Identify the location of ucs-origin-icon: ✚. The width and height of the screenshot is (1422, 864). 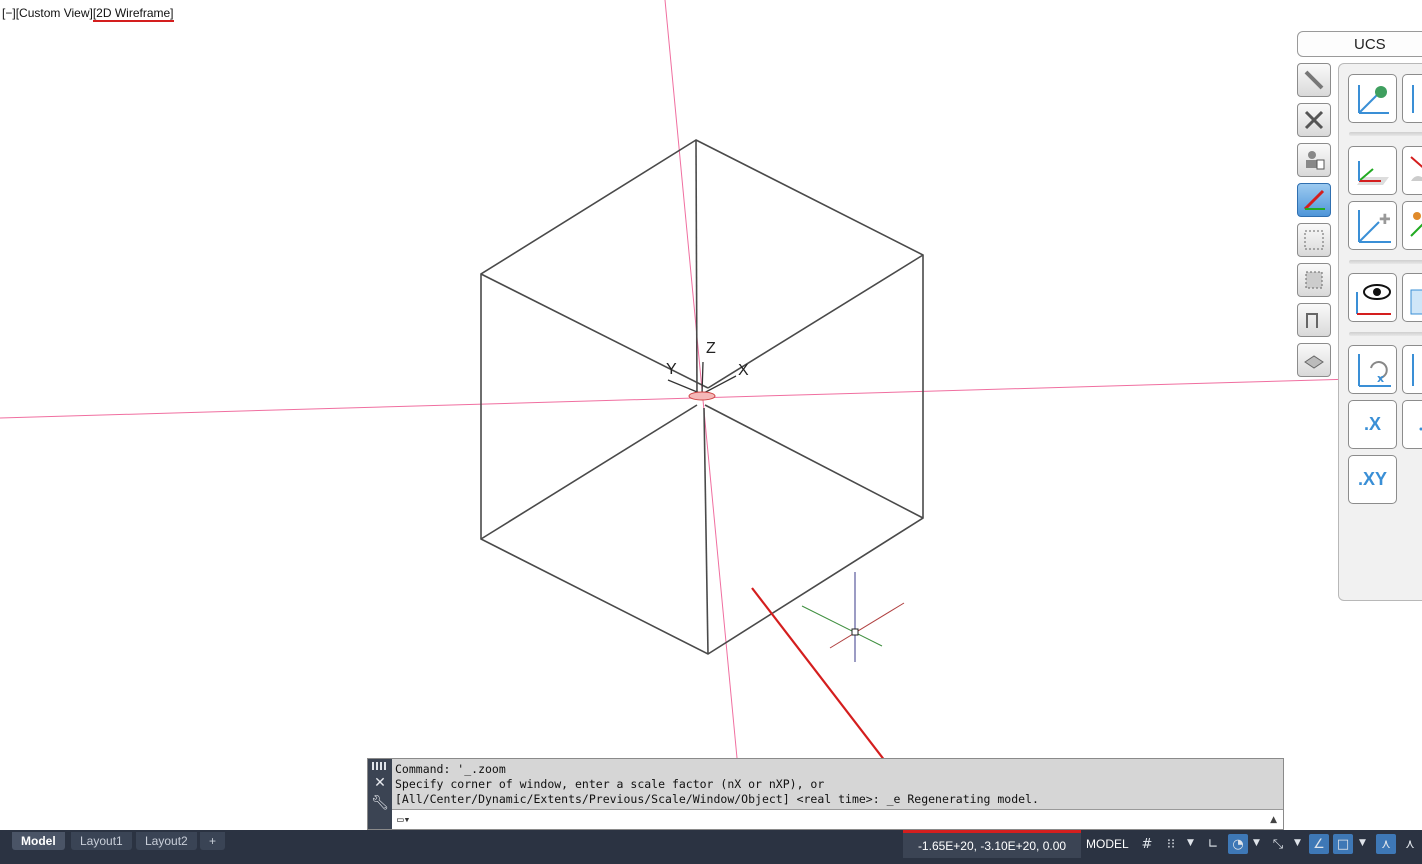
(1374, 226).